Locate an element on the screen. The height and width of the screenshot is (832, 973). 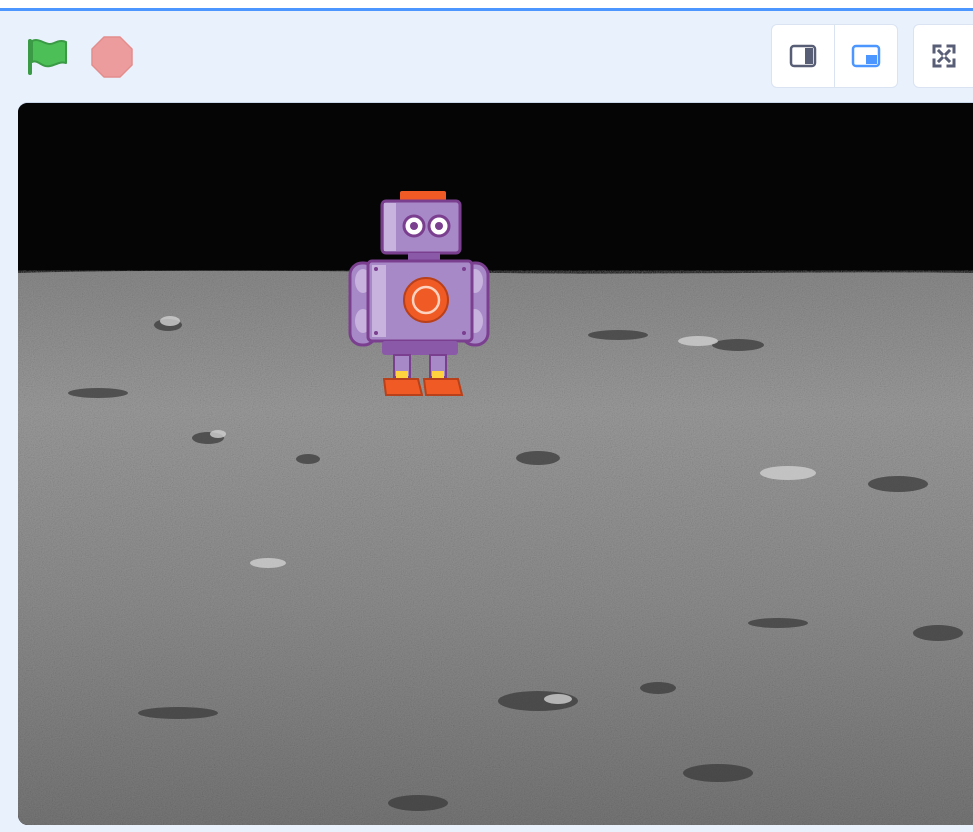
fullscreen-icon is located at coordinates (944, 56).